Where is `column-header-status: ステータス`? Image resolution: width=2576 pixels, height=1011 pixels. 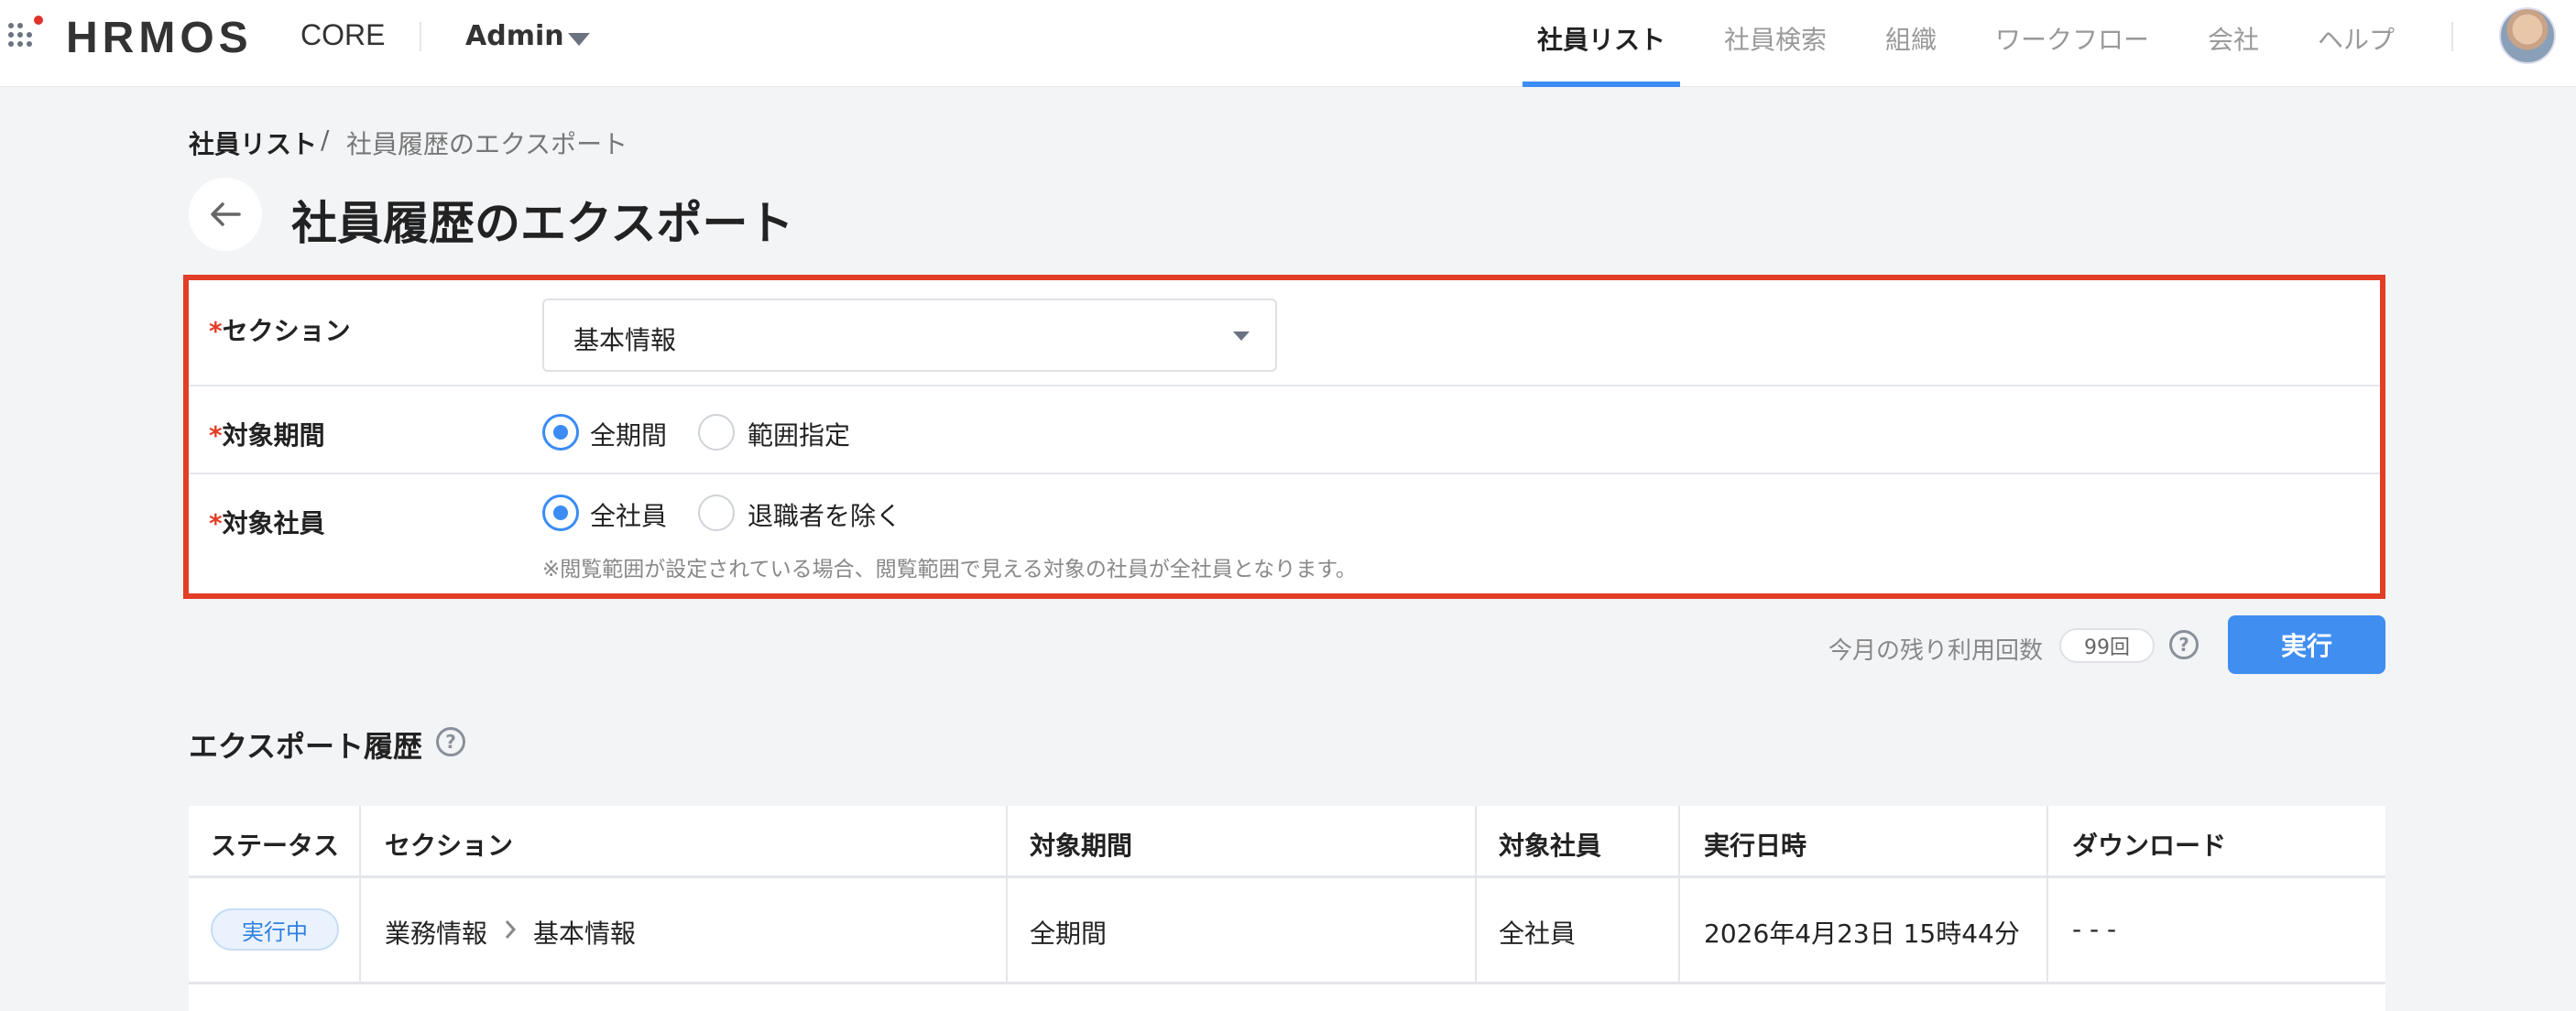 column-header-status: ステータス is located at coordinates (276, 846).